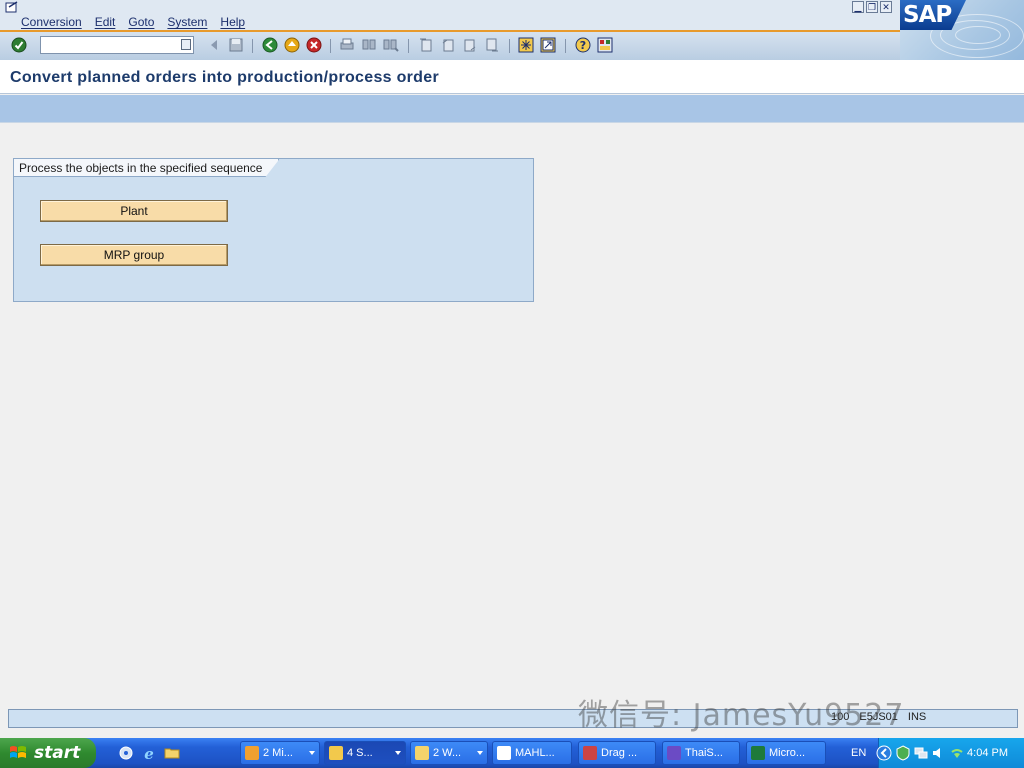  What do you see at coordinates (187, 22) in the screenshot?
I see `menu-system: System` at bounding box center [187, 22].